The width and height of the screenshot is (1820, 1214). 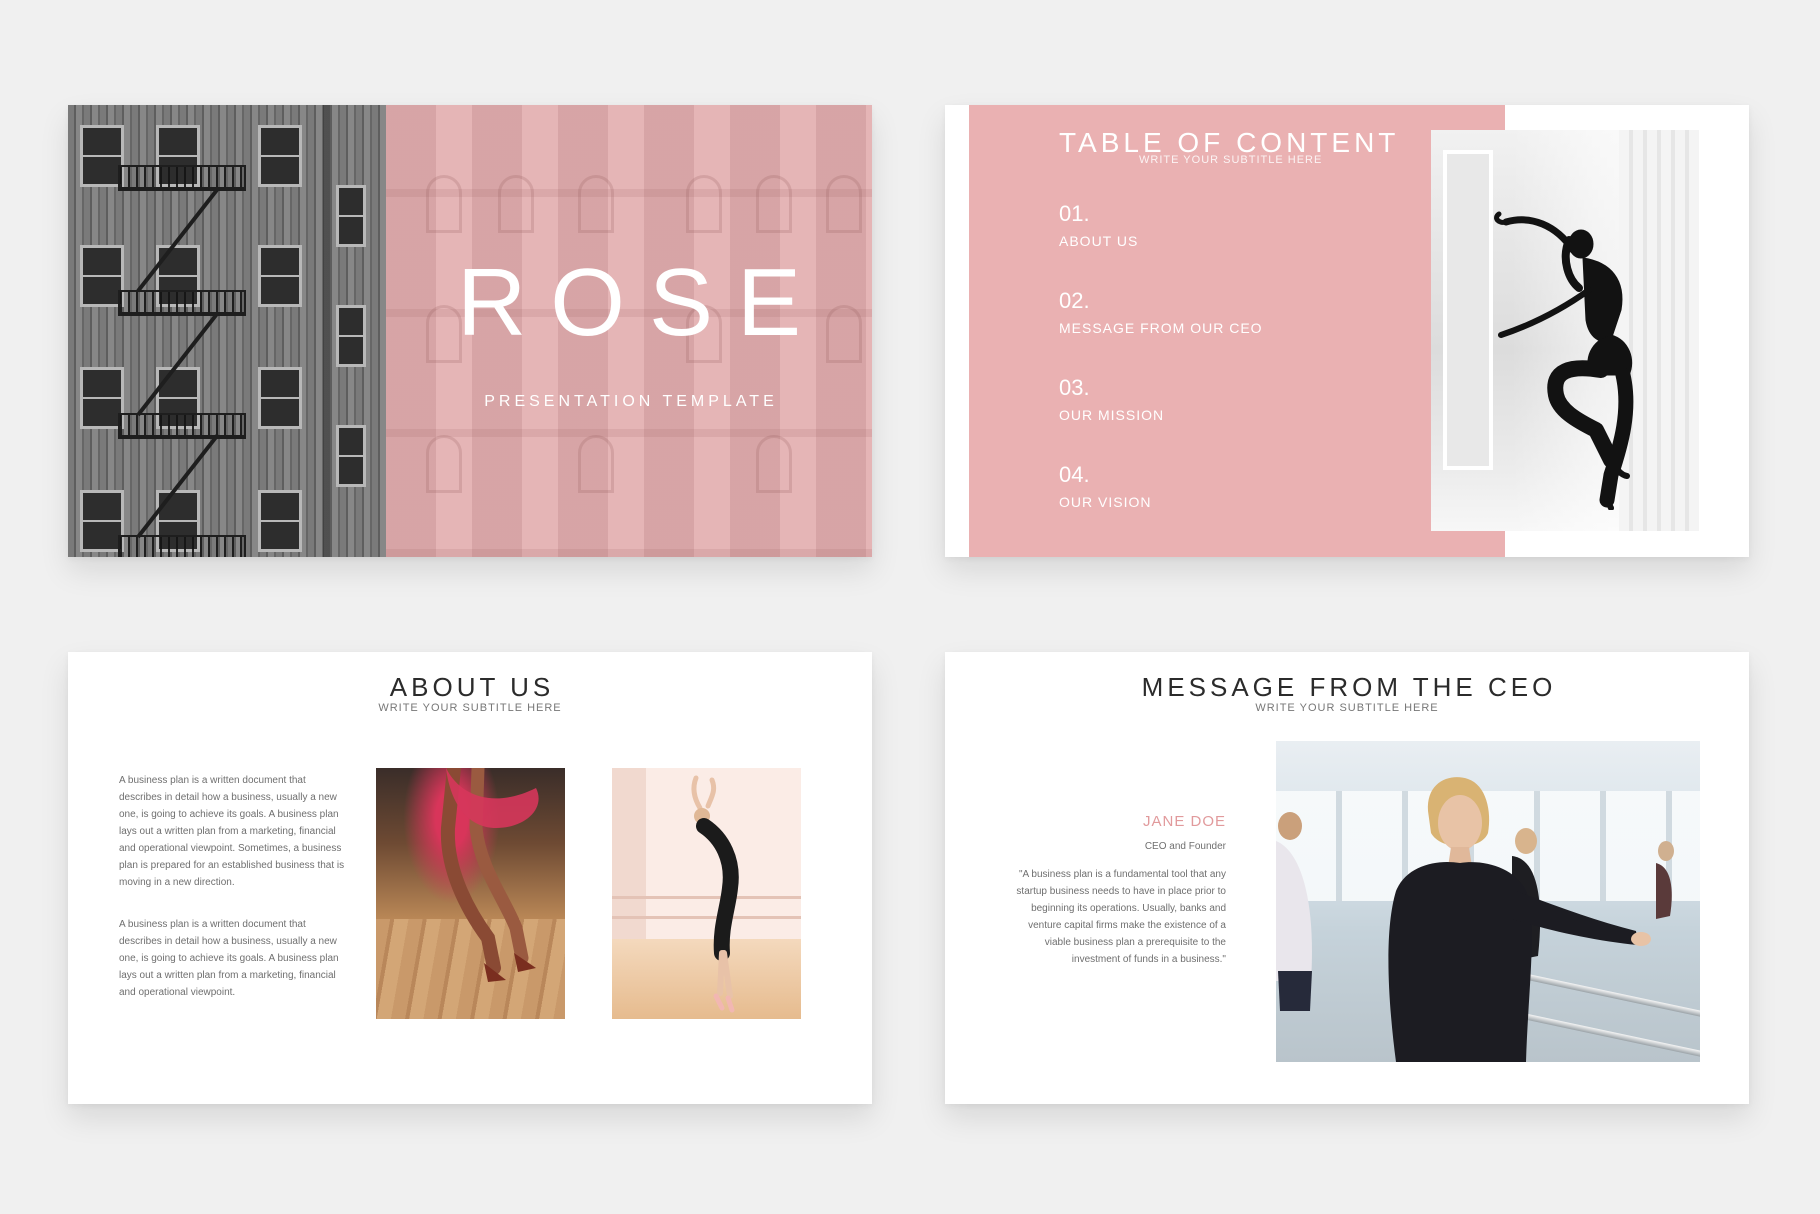 What do you see at coordinates (1074, 213) in the screenshot?
I see `toc-item-number: 01.` at bounding box center [1074, 213].